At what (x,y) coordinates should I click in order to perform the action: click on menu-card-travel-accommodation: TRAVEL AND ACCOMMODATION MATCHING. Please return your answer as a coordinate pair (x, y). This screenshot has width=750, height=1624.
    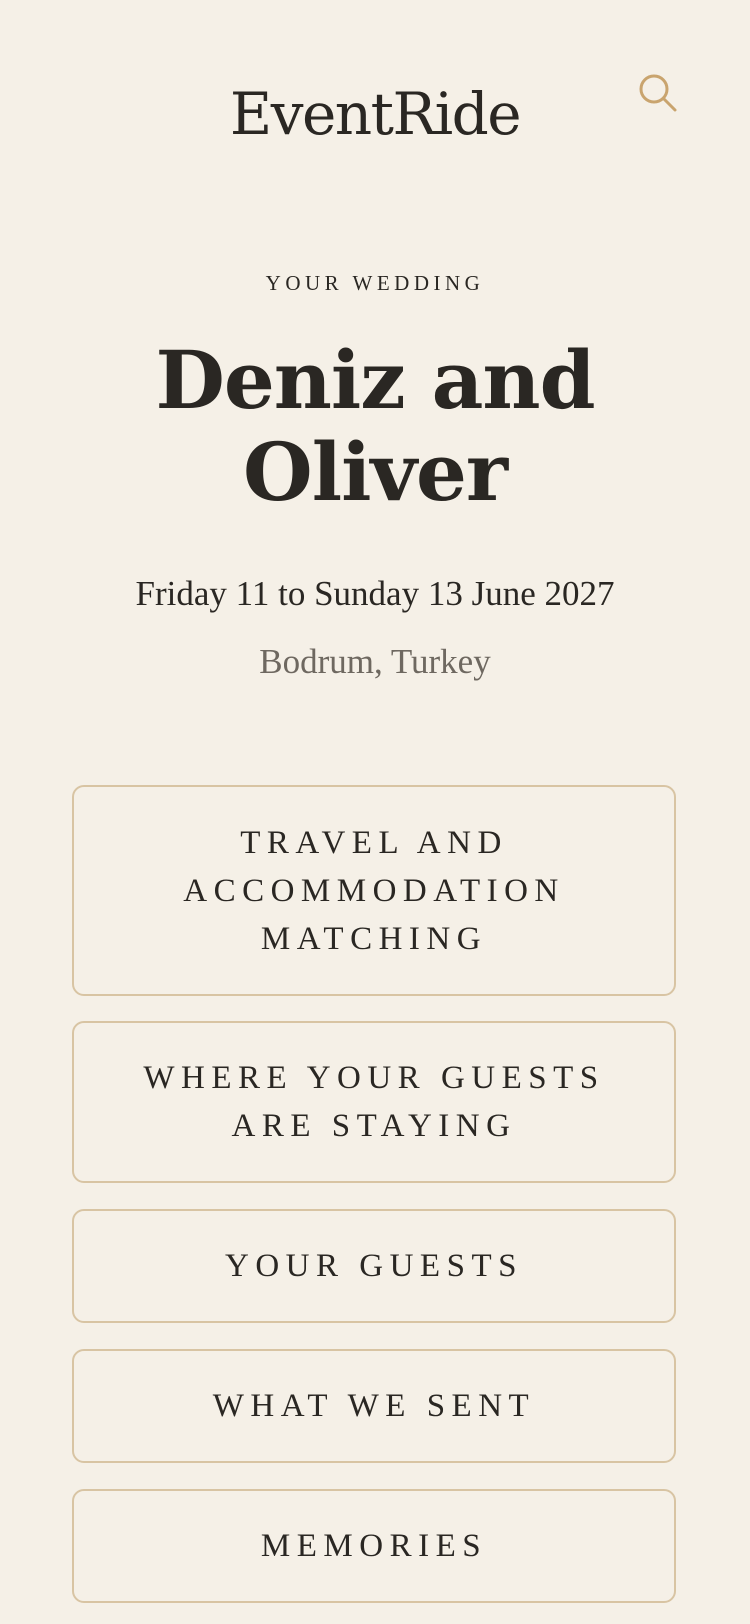
    Looking at the image, I should click on (374, 890).